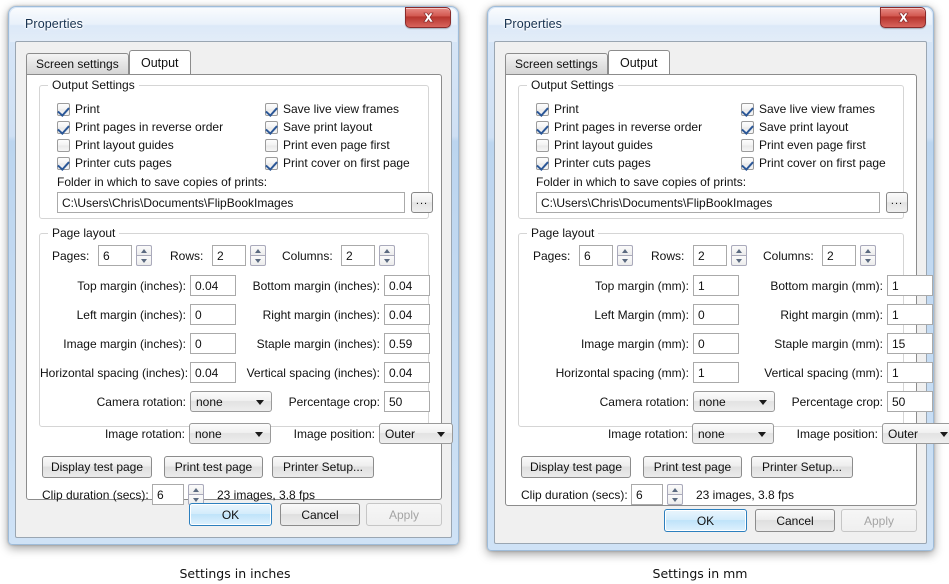 The width and height of the screenshot is (949, 584). I want to click on right-margin-input: 1, so click(910, 314).